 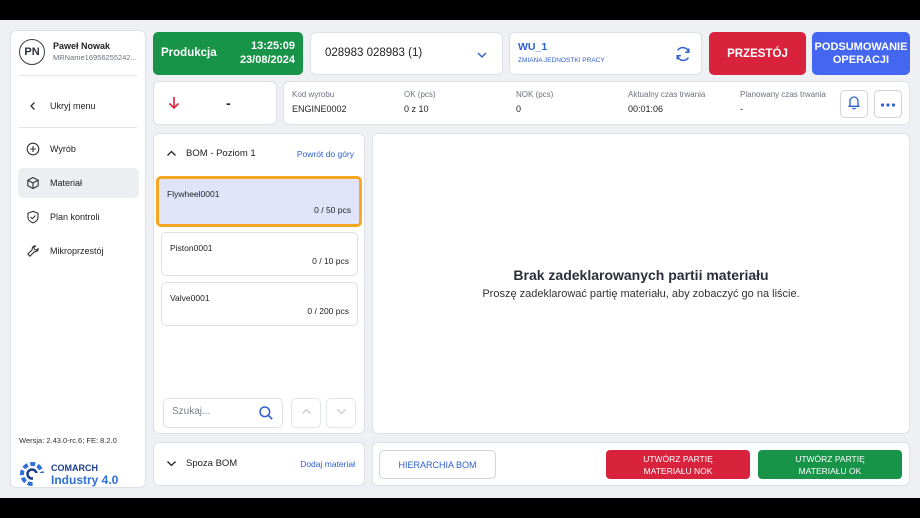 What do you see at coordinates (68, 440) in the screenshot?
I see `version-text: Wersja: 2.43.0-rc.6; FE: 8.2.0` at bounding box center [68, 440].